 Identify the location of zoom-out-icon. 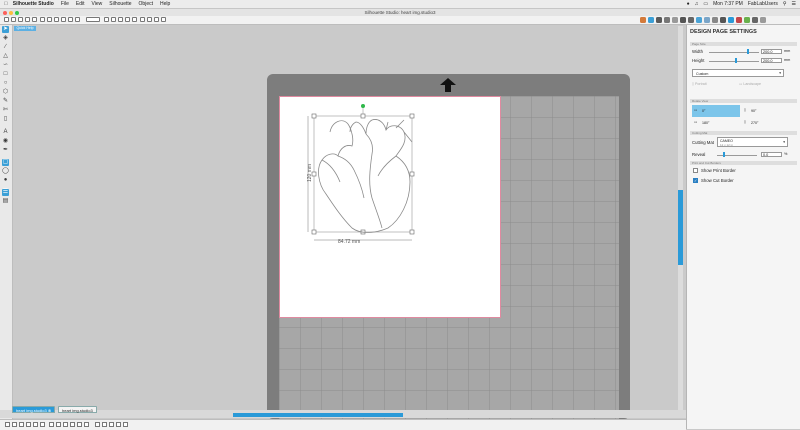
(120, 19).